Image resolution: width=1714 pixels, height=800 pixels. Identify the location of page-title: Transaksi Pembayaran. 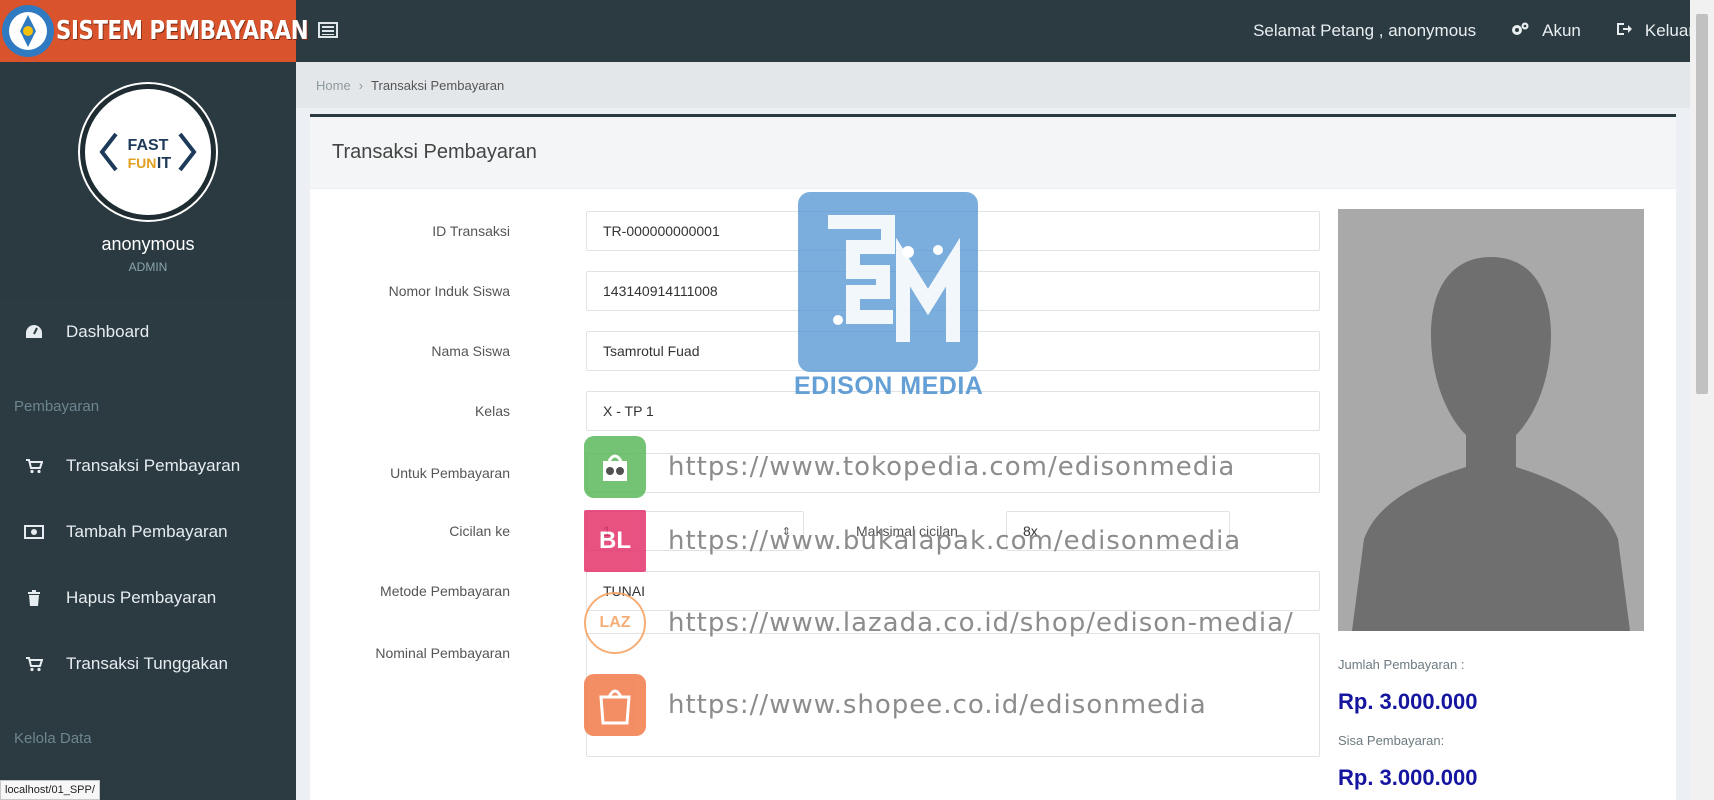
(434, 152).